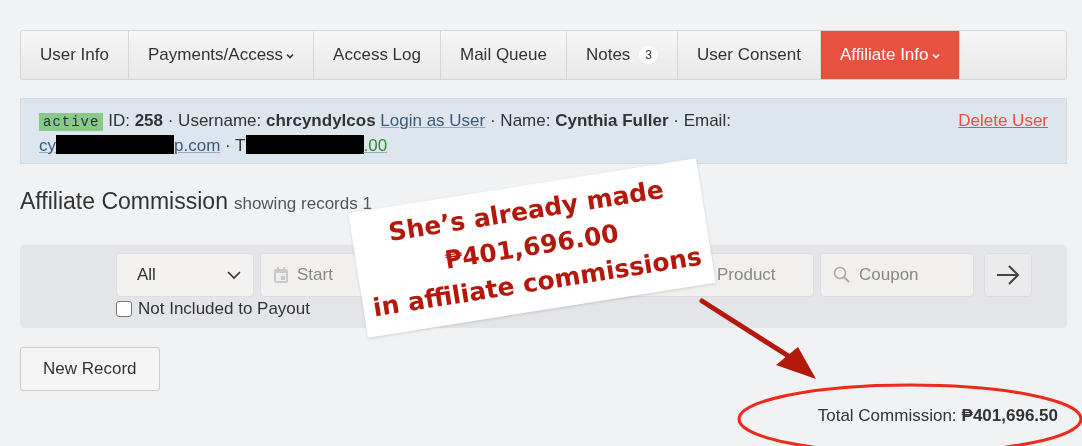 Image resolution: width=1082 pixels, height=446 pixels. I want to click on username-label: · Username:, so click(214, 120).